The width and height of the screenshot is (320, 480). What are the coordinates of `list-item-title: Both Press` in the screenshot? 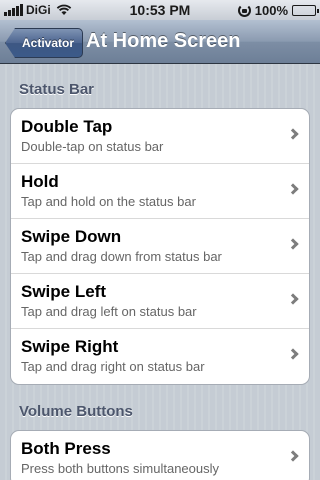 It's located at (66, 448).